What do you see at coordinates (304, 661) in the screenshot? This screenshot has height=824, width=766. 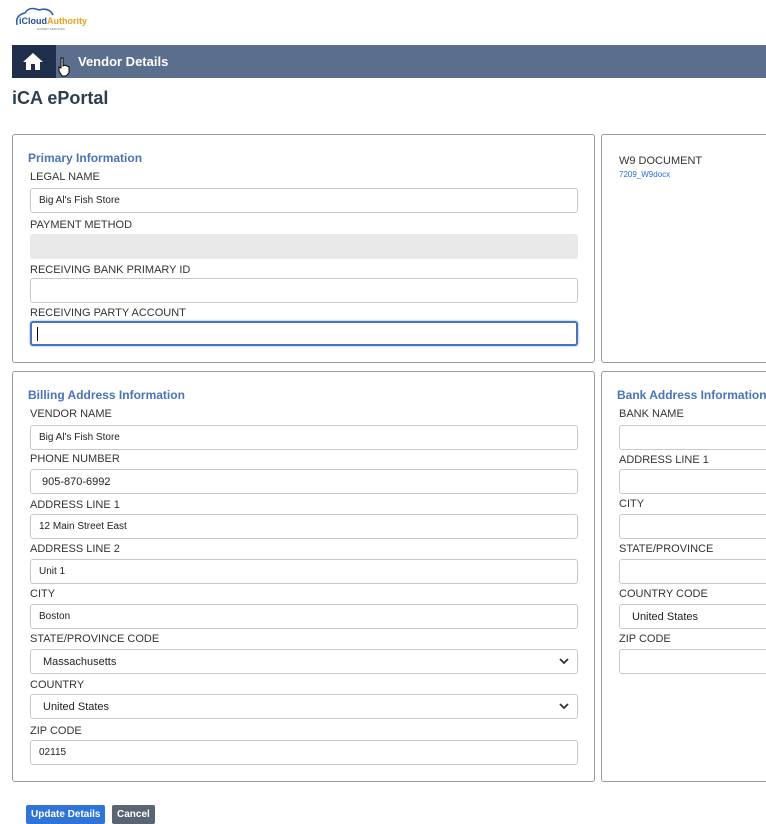 I see `state-province-select: Massachusetts` at bounding box center [304, 661].